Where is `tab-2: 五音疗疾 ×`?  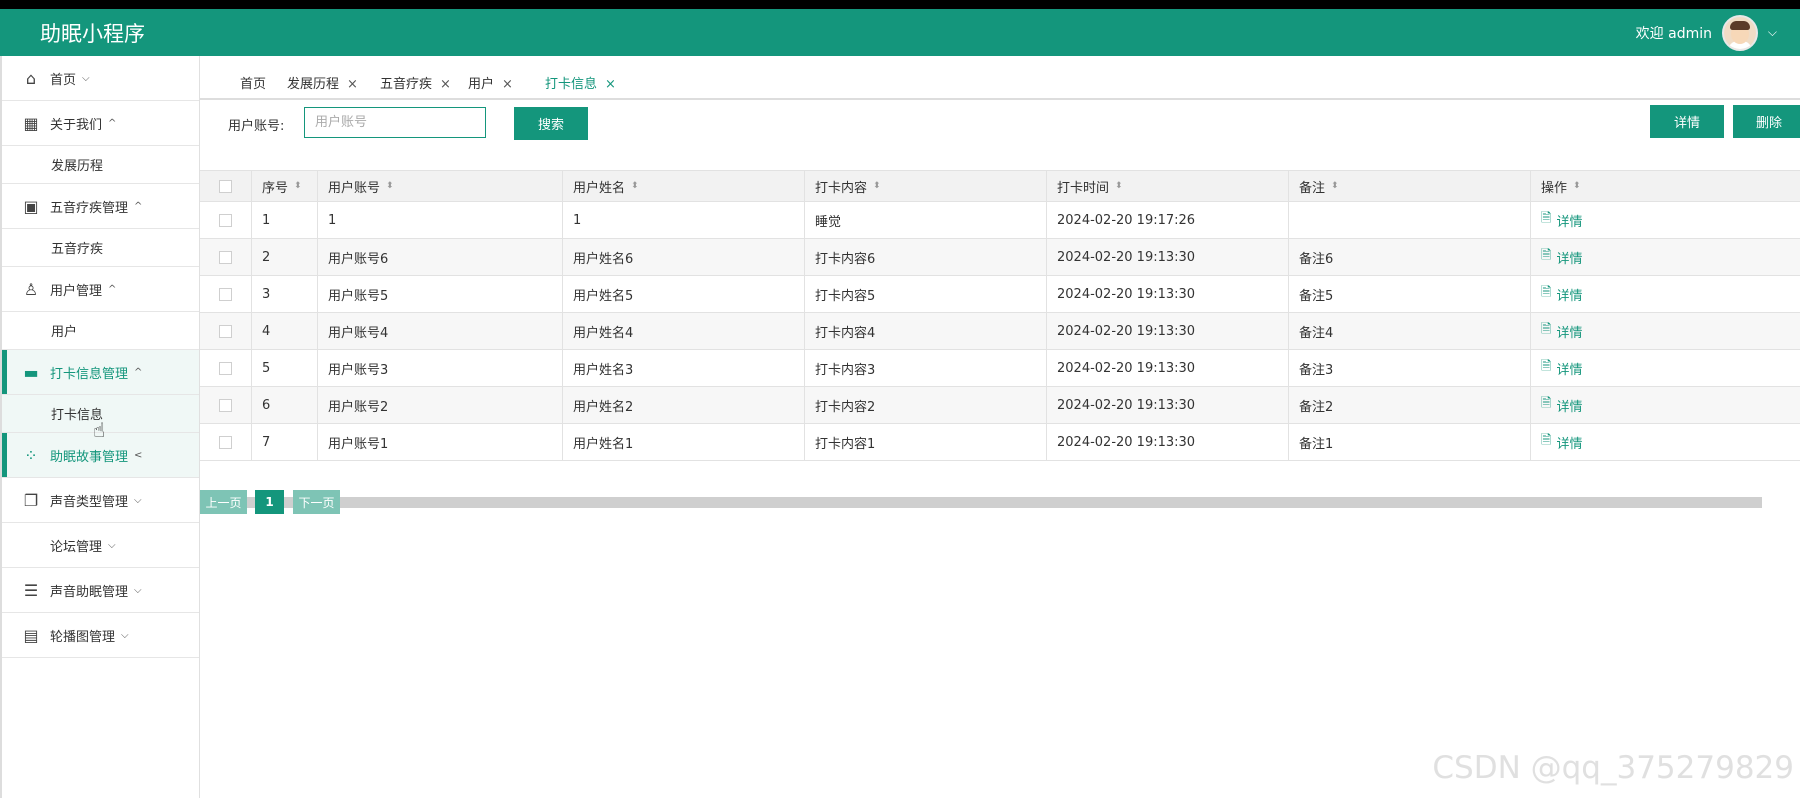 tab-2: 五音疗疾 × is located at coordinates (415, 82).